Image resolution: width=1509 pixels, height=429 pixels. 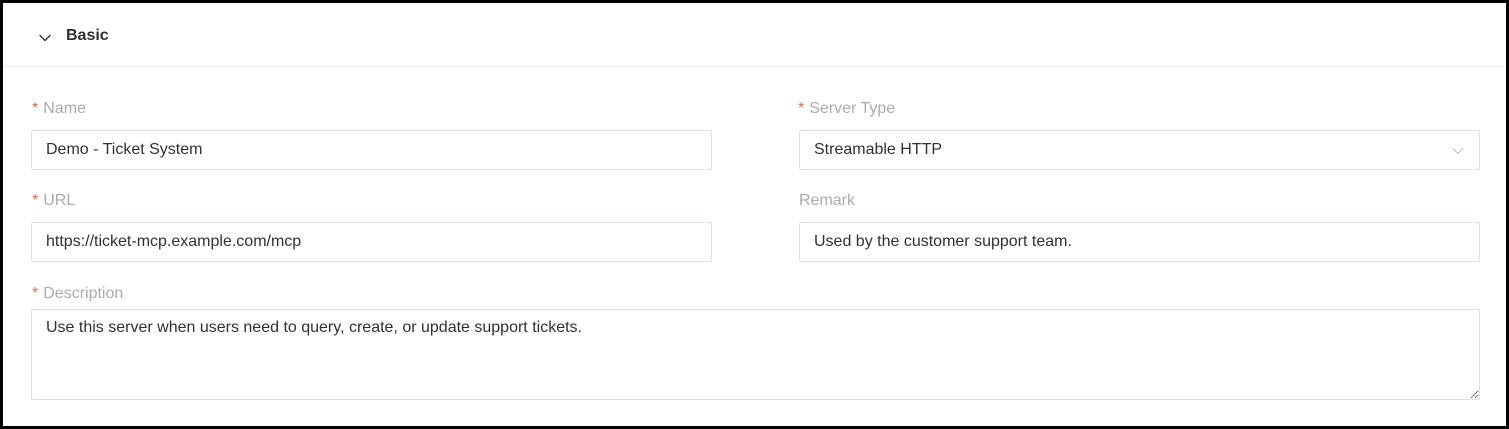 I want to click on name-input, so click(x=371, y=150).